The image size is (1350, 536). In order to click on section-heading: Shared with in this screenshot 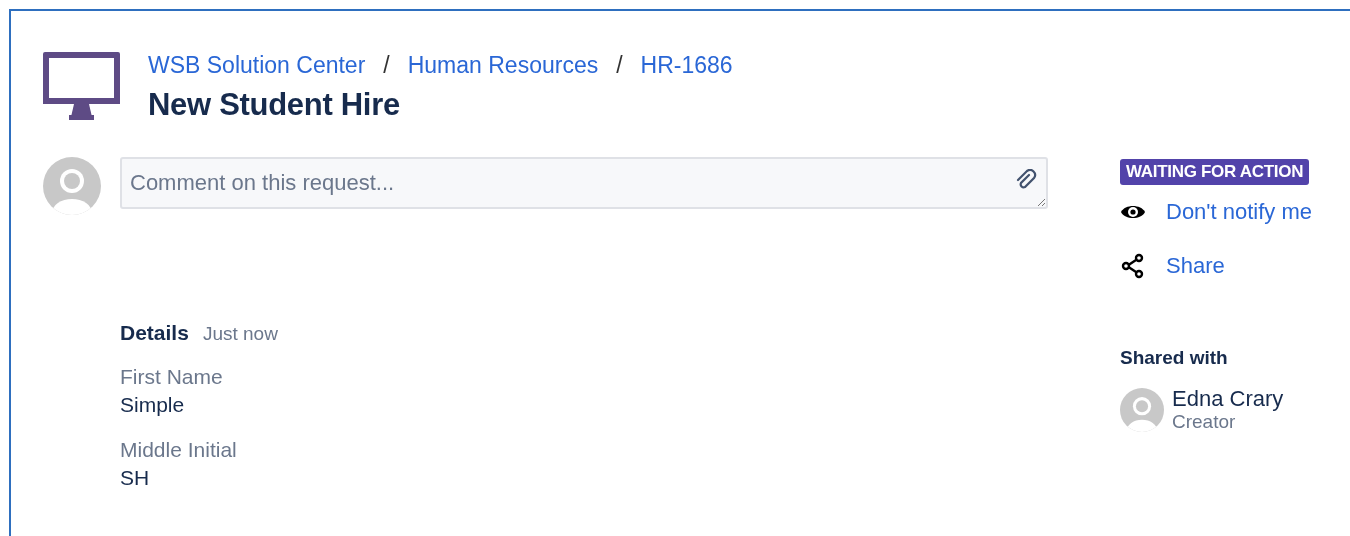, I will do `click(1174, 358)`.